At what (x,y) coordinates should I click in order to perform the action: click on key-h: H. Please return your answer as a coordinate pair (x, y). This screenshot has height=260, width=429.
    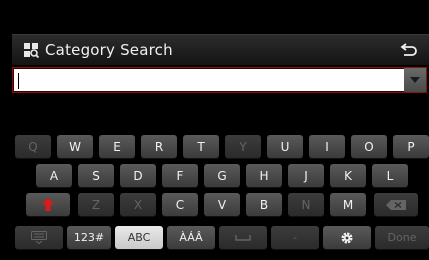
    Looking at the image, I should click on (264, 175).